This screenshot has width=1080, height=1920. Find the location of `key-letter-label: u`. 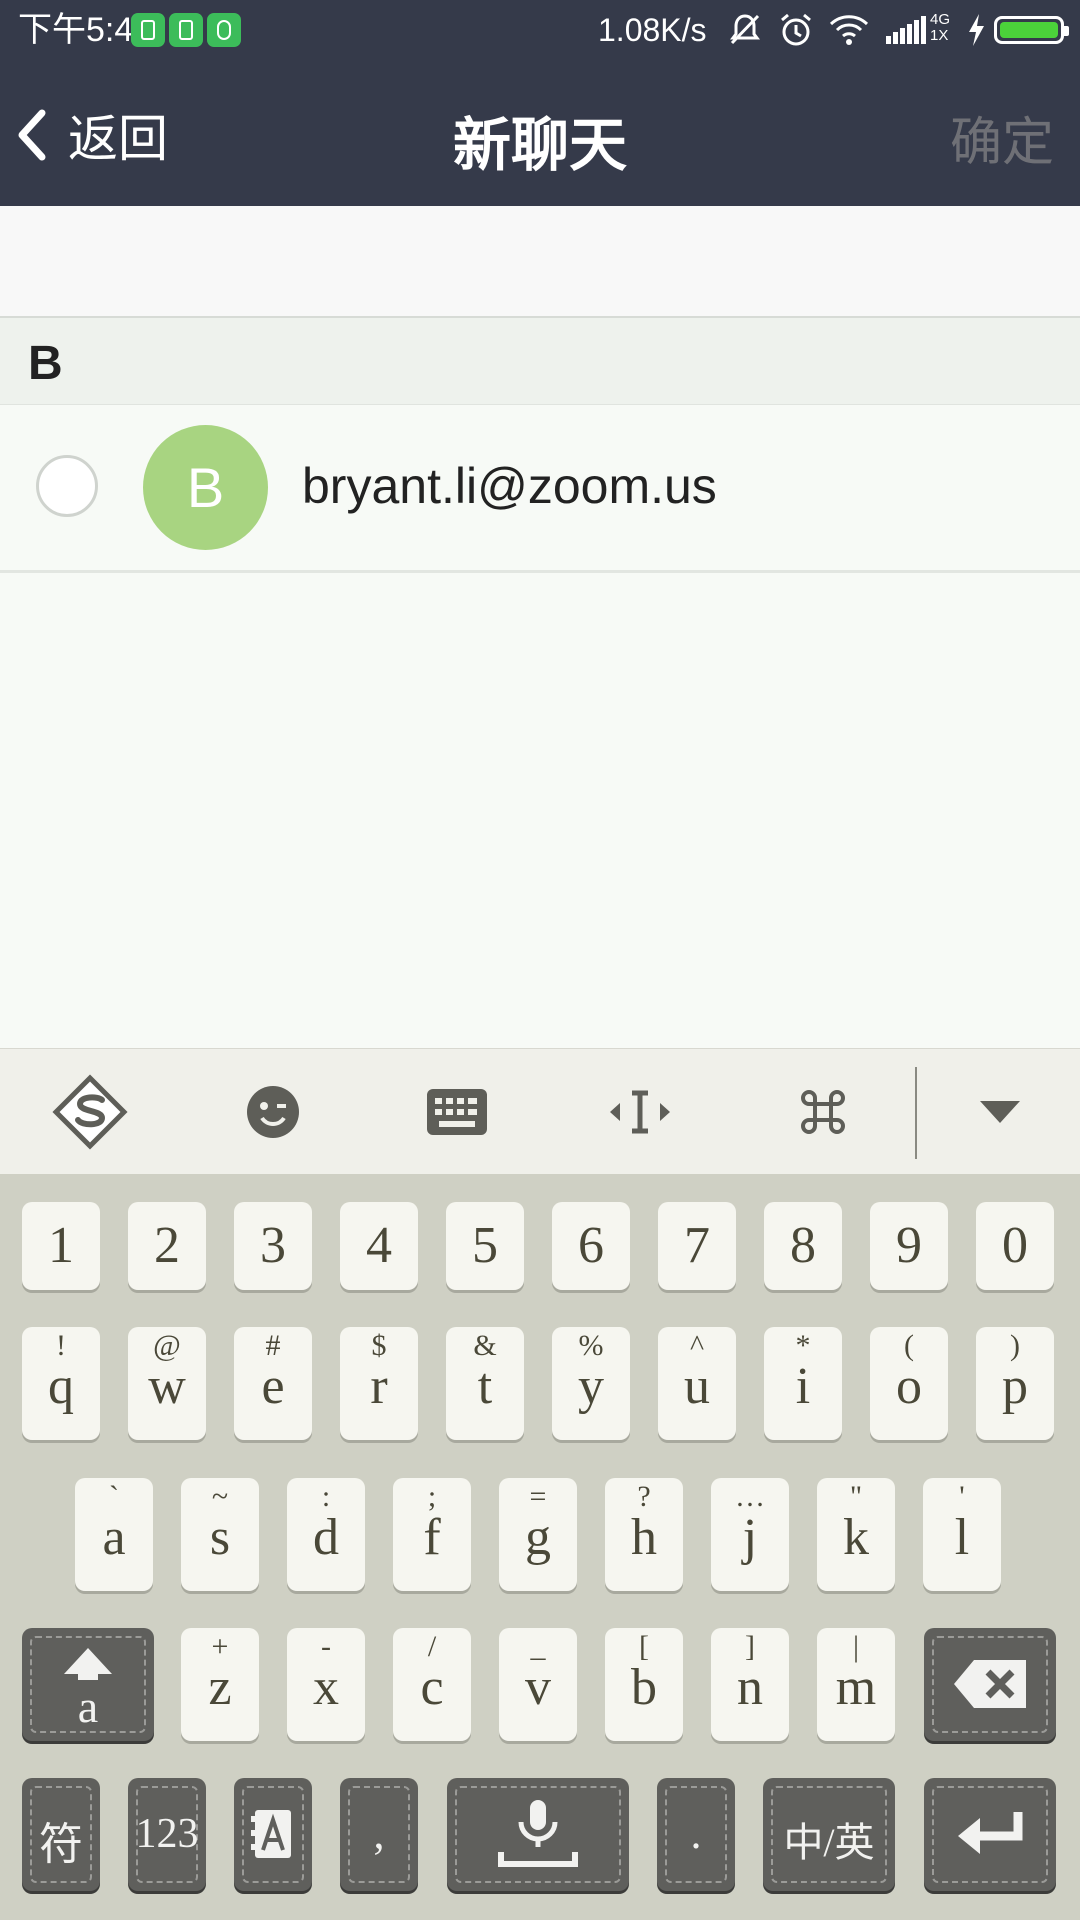

key-letter-label: u is located at coordinates (697, 1386).